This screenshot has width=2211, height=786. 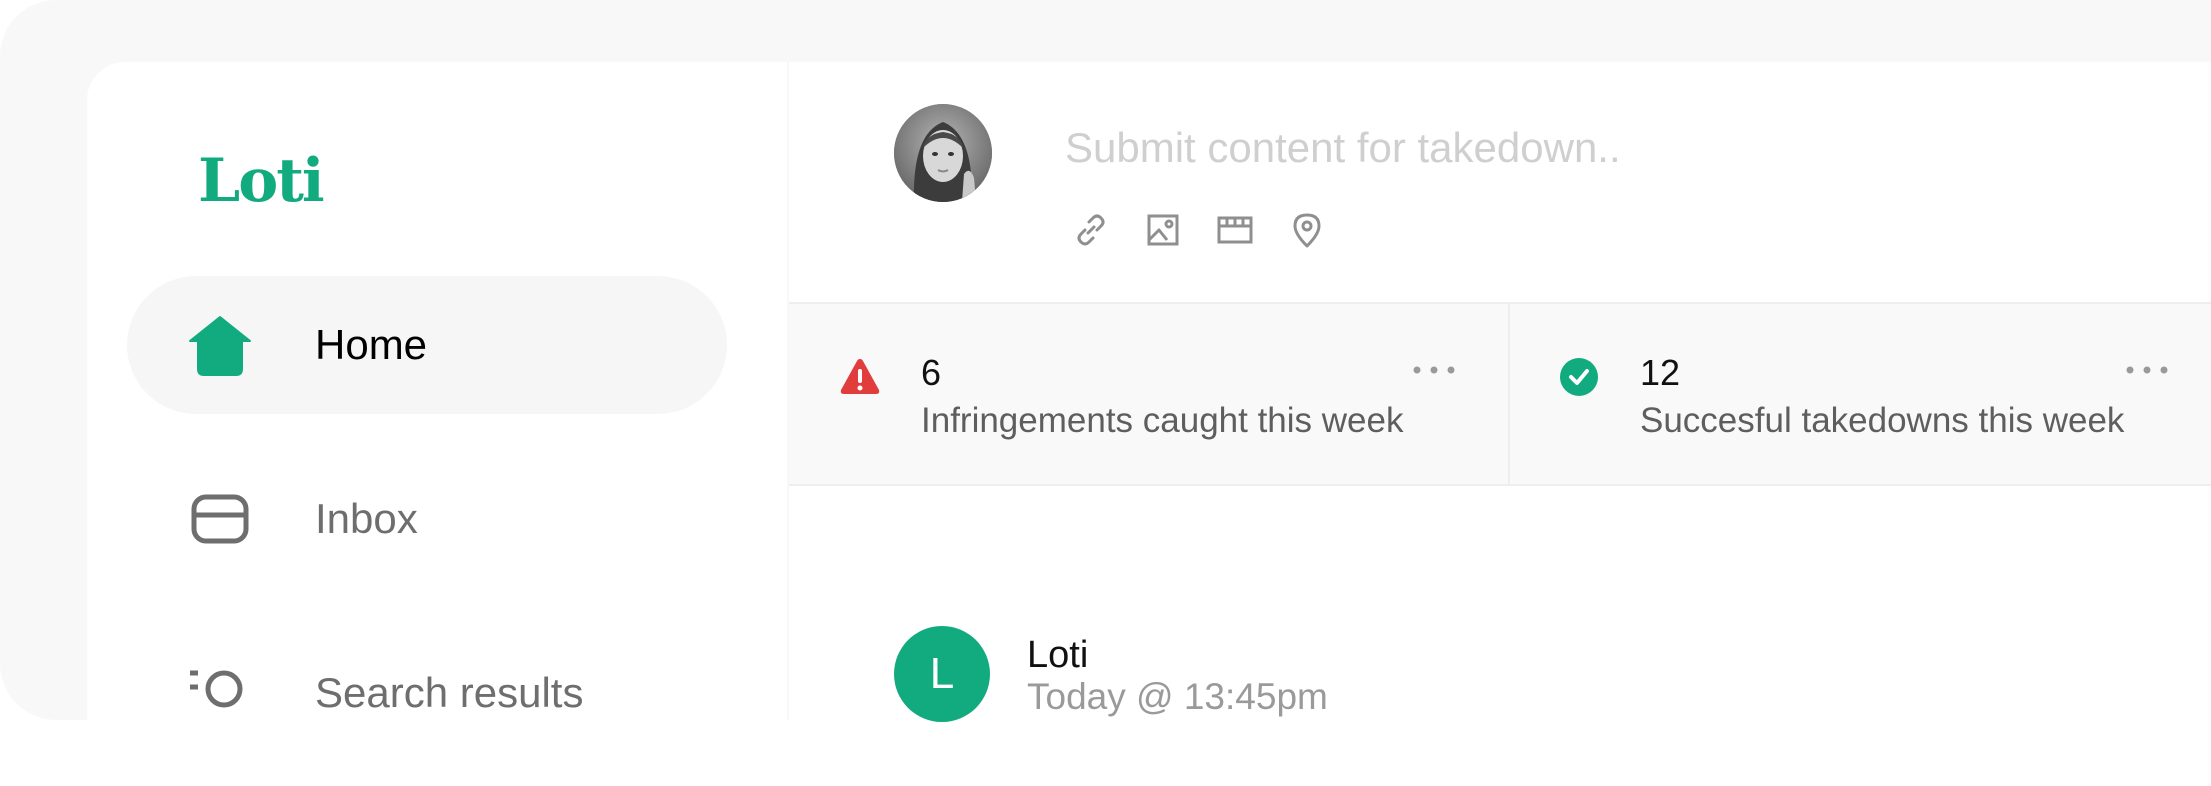 I want to click on author-avatar: L, so click(x=942, y=674).